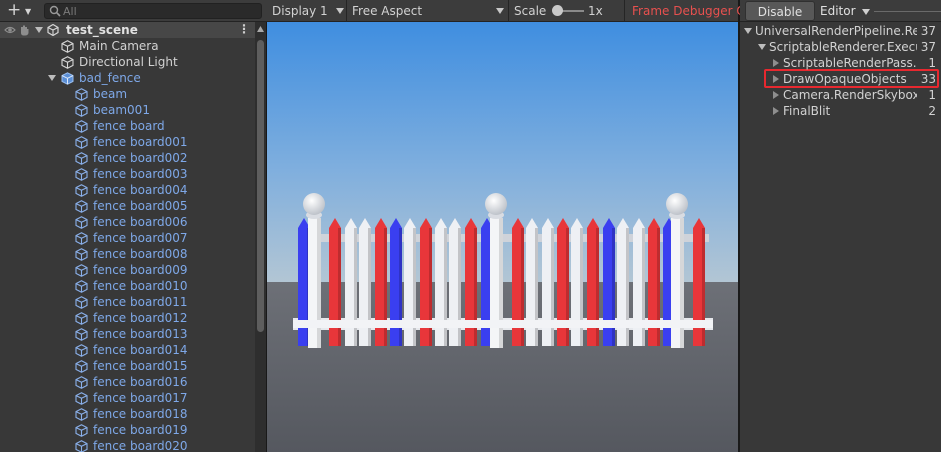 The image size is (941, 452). I want to click on hierarchy-item-label: beam, so click(110, 94).